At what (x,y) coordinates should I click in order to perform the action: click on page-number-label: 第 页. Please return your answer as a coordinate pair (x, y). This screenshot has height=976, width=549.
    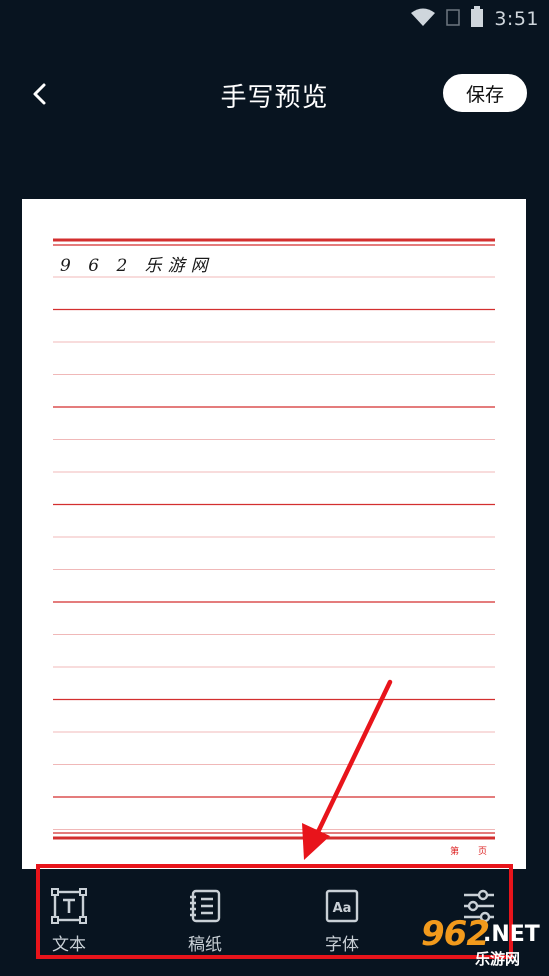
    Looking at the image, I should click on (472, 852).